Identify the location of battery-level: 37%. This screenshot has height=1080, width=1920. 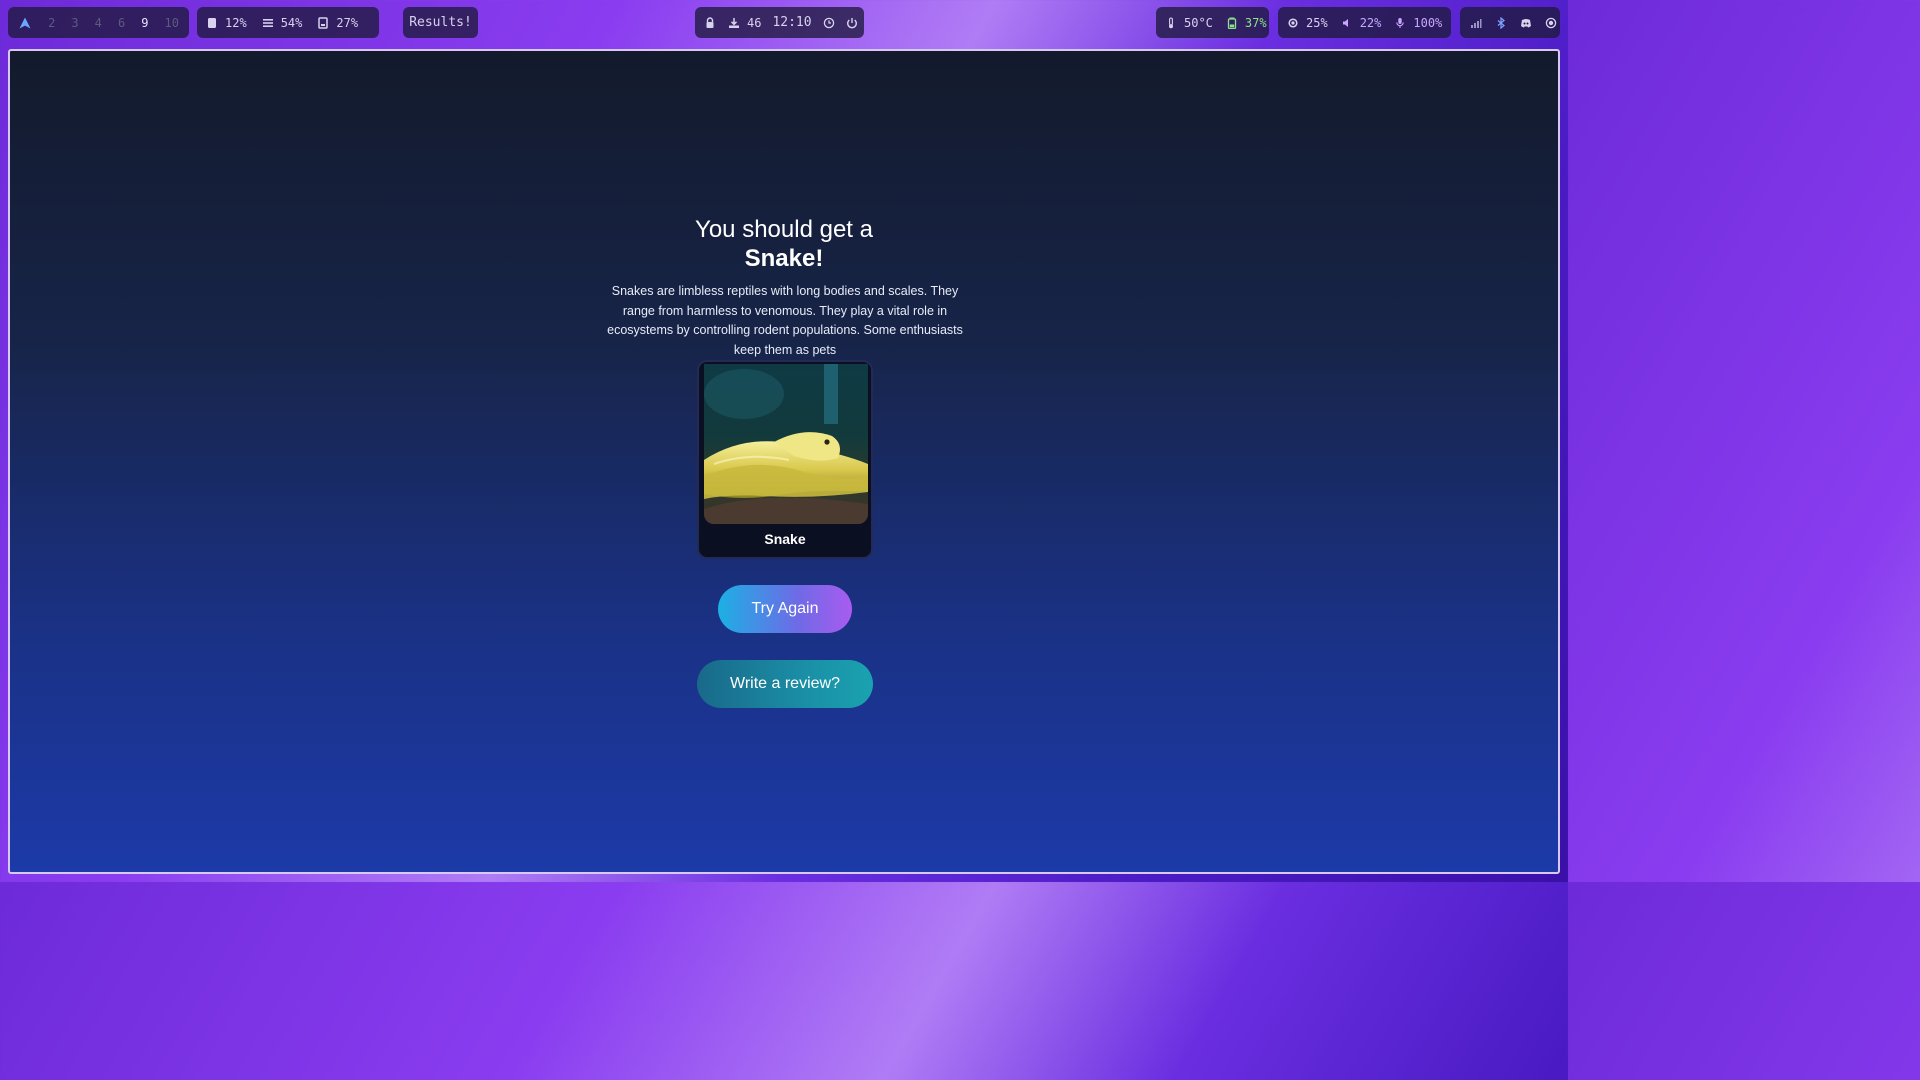
(1255, 22).